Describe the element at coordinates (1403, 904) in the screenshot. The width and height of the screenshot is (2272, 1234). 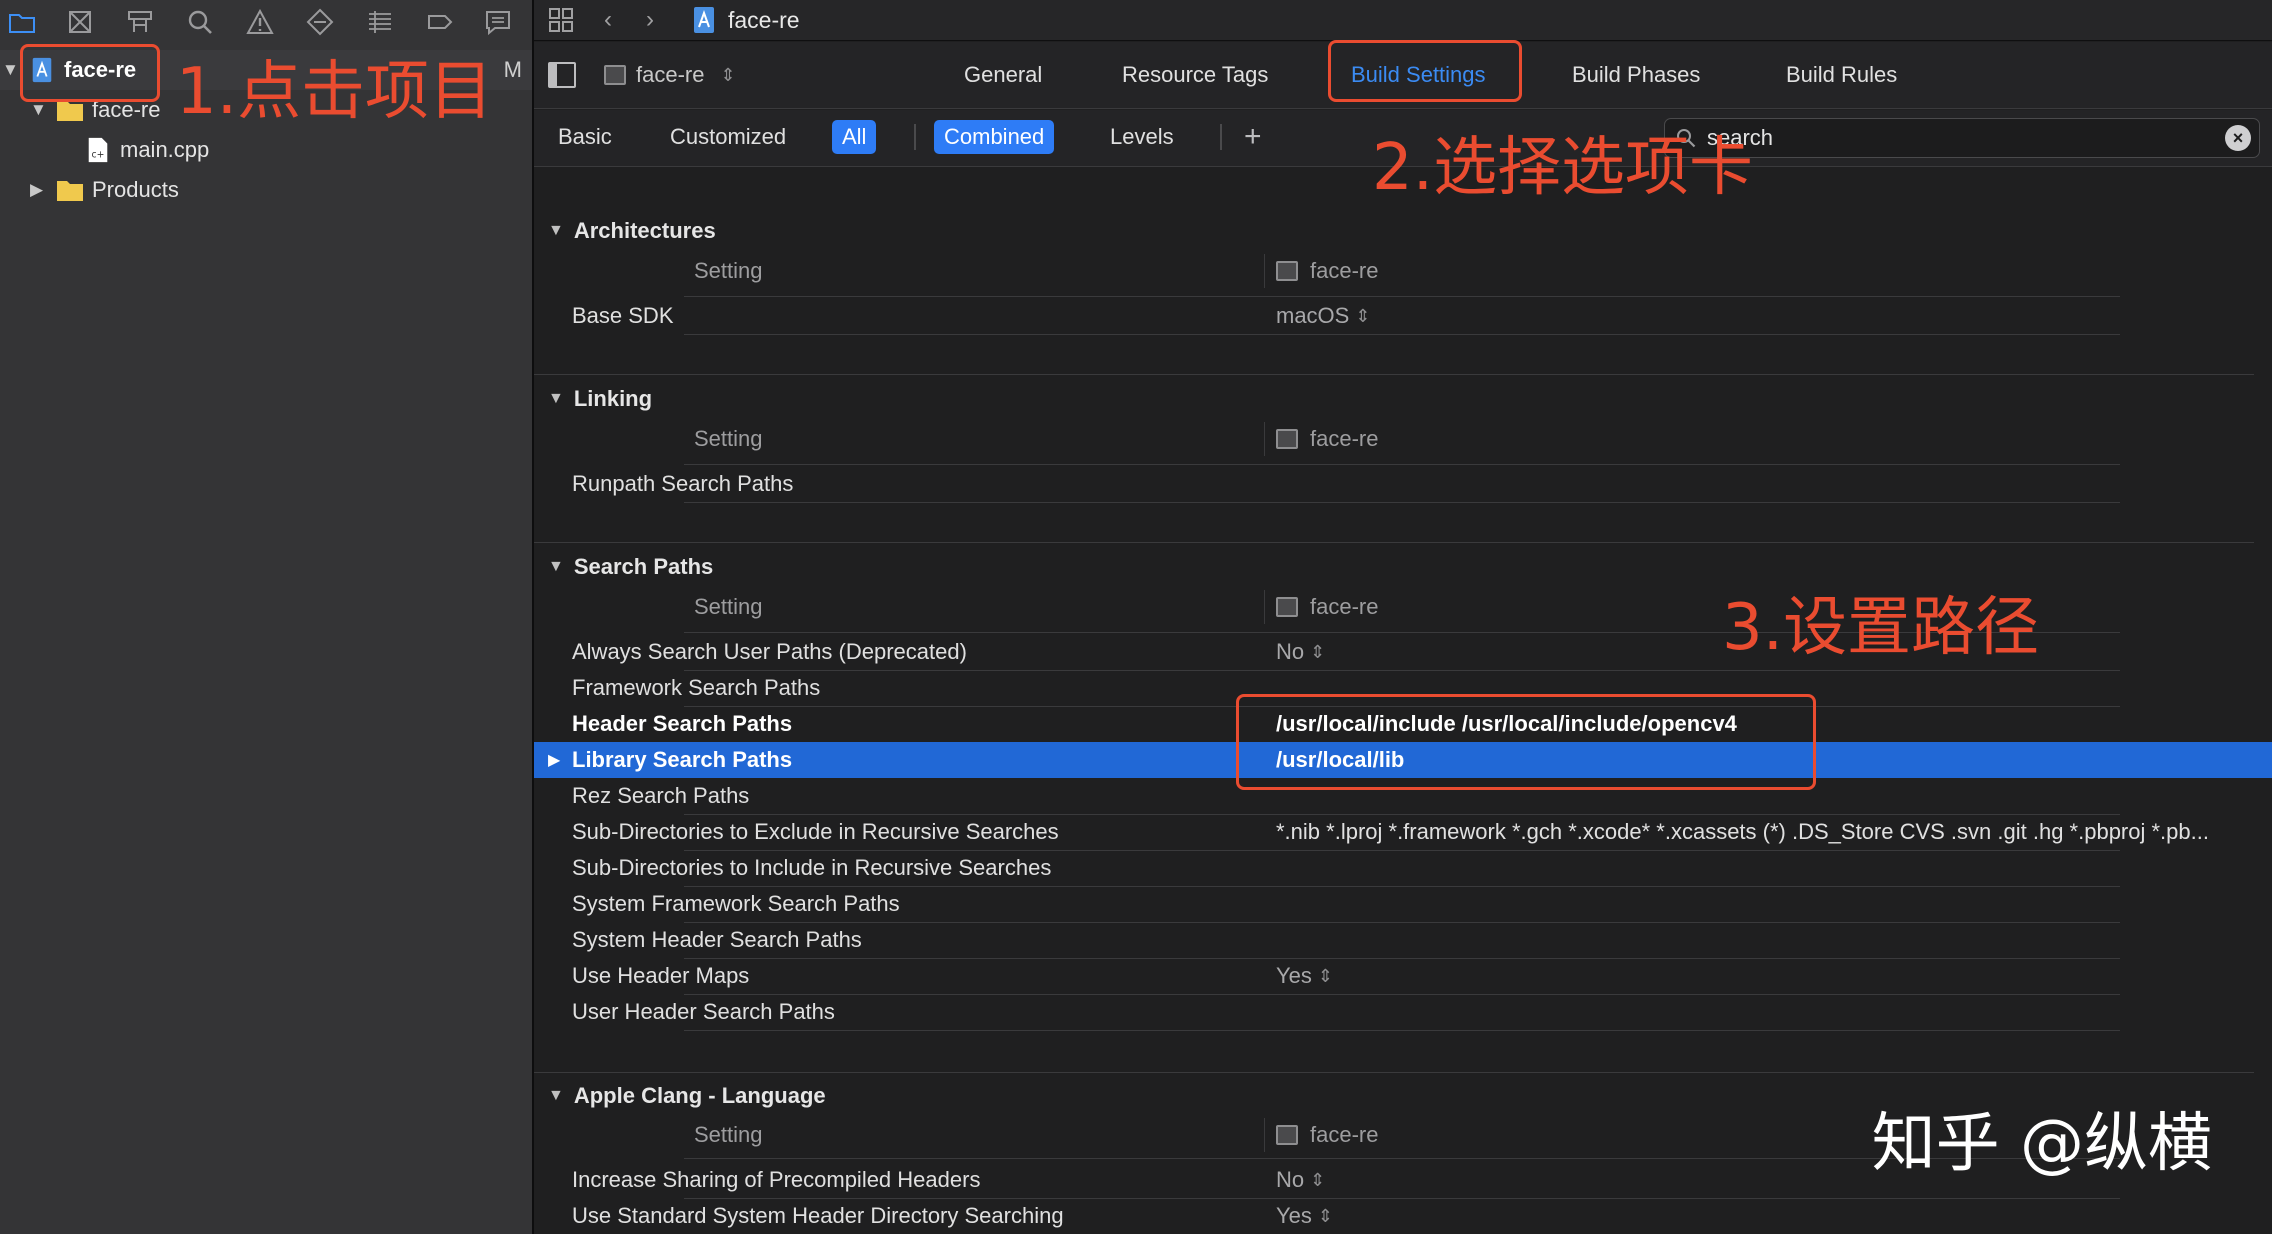
I see `setting-row-system-framework-search-paths: System Framework Search Paths` at that location.